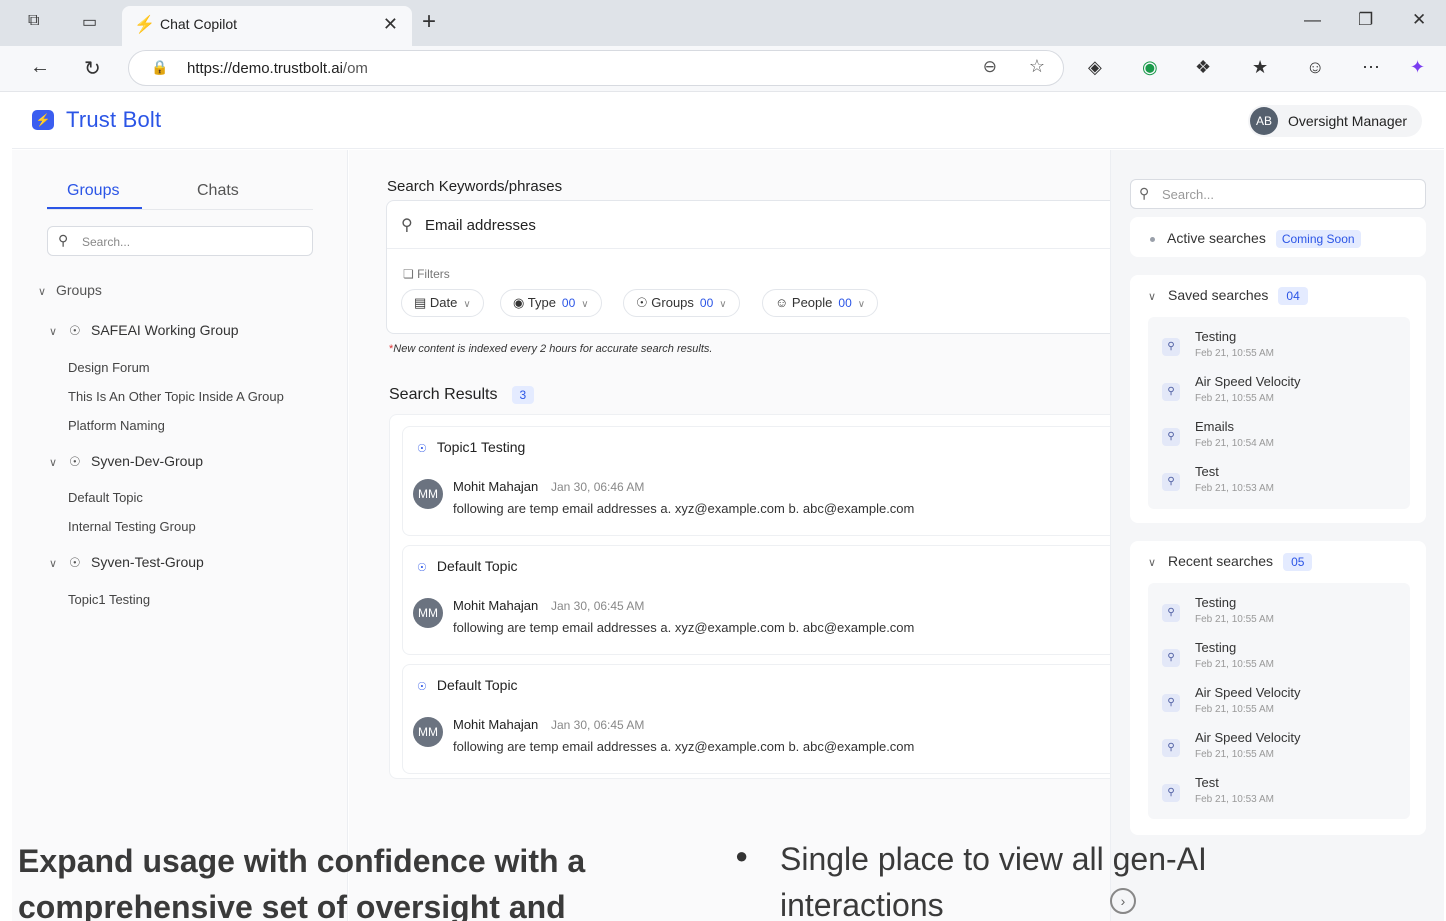 The height and width of the screenshot is (921, 1446). What do you see at coordinates (1279, 392) in the screenshot?
I see `saved-search-item: ⚲ Air Speed Velocity Feb 21, 10:55 AM` at bounding box center [1279, 392].